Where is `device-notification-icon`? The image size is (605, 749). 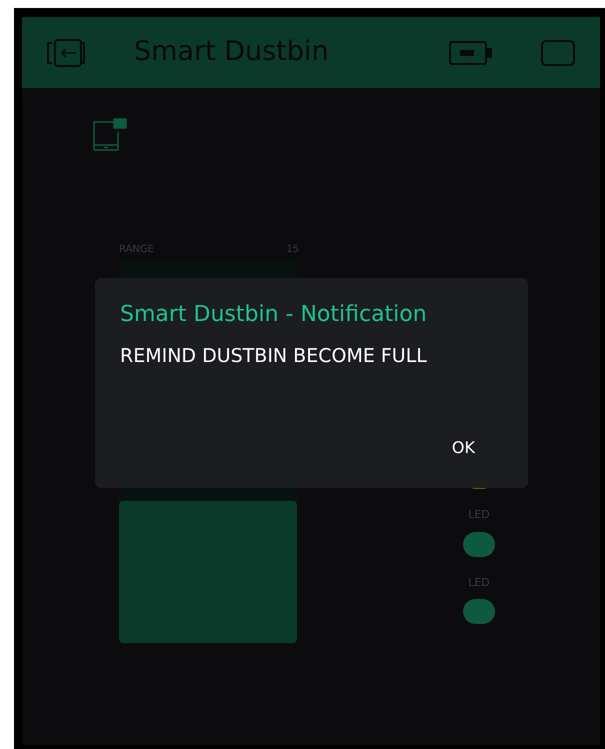
device-notification-icon is located at coordinates (110, 135).